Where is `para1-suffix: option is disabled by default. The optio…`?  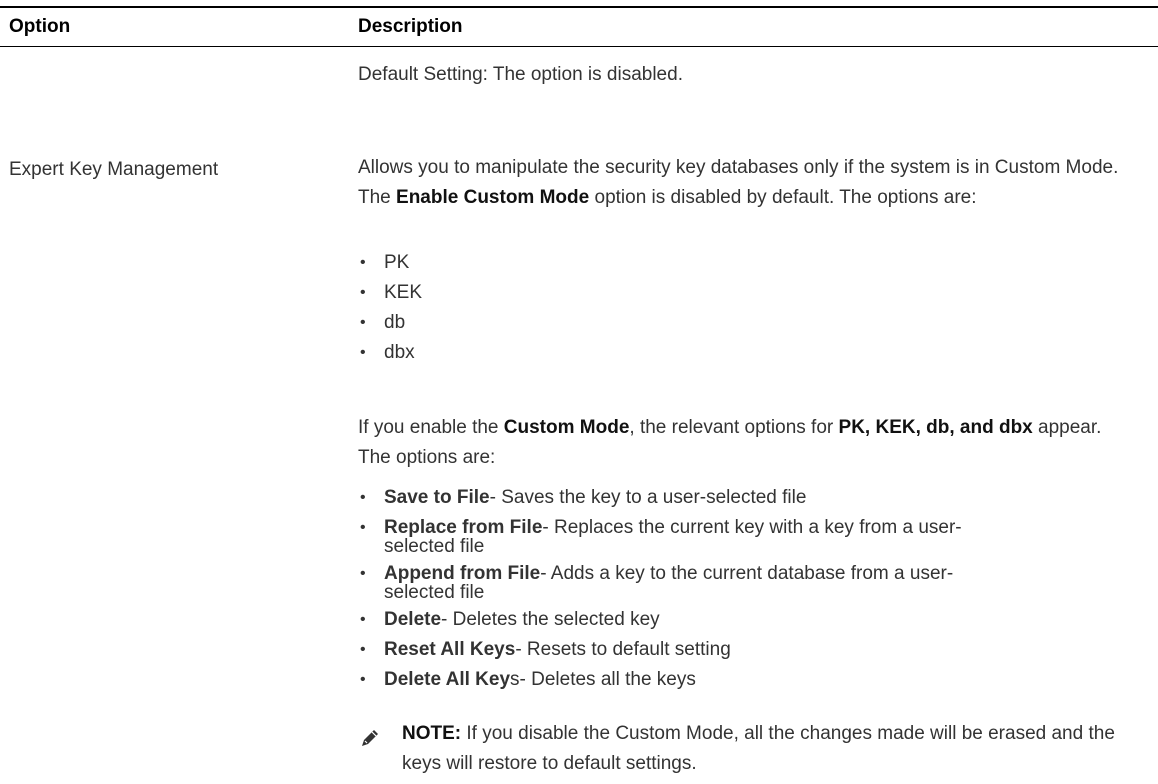 para1-suffix: option is disabled by default. The optio… is located at coordinates (783, 197).